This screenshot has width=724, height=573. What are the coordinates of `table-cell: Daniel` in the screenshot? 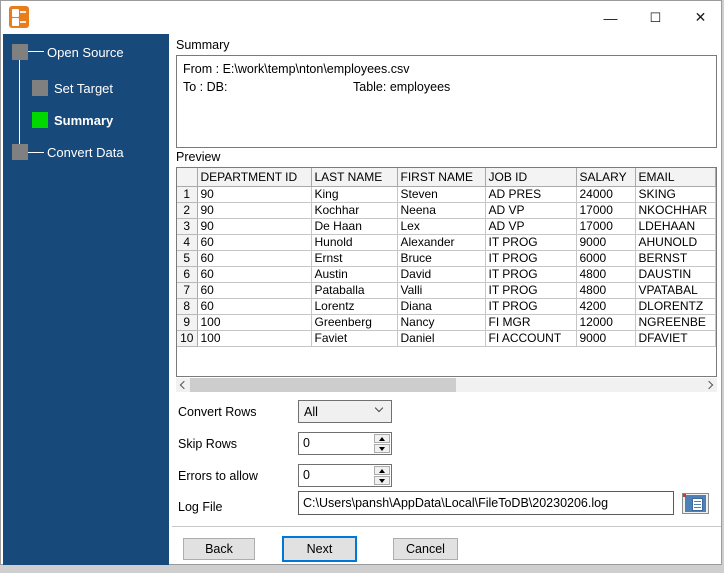 It's located at (441, 338).